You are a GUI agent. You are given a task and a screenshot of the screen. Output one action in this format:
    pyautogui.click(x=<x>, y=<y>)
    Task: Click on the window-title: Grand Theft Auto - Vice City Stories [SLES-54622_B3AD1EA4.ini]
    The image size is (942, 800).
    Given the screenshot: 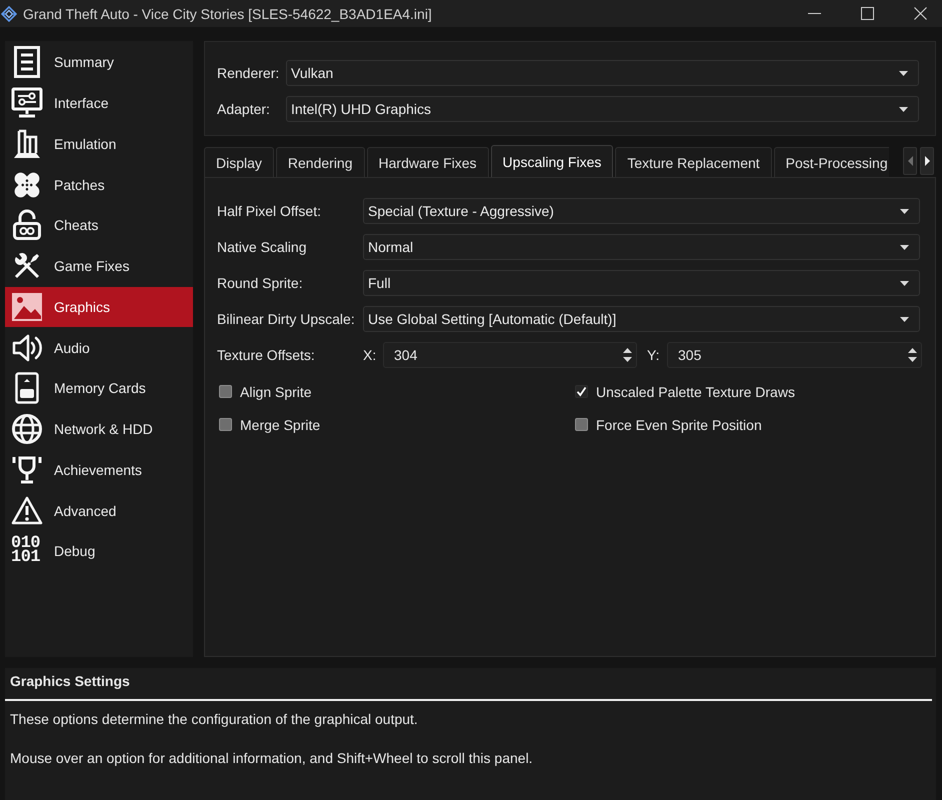 What is the action you would take?
    pyautogui.click(x=228, y=13)
    